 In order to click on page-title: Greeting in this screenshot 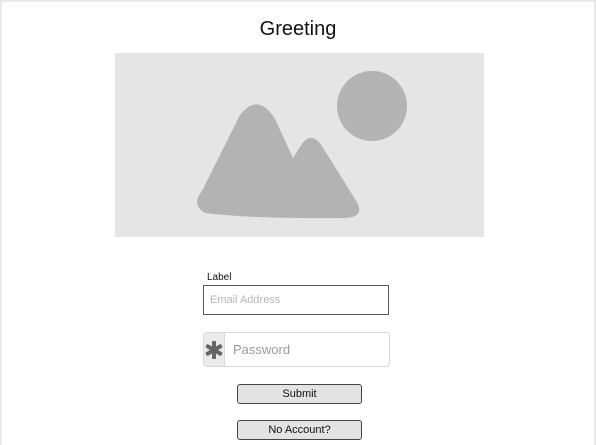, I will do `click(298, 29)`.